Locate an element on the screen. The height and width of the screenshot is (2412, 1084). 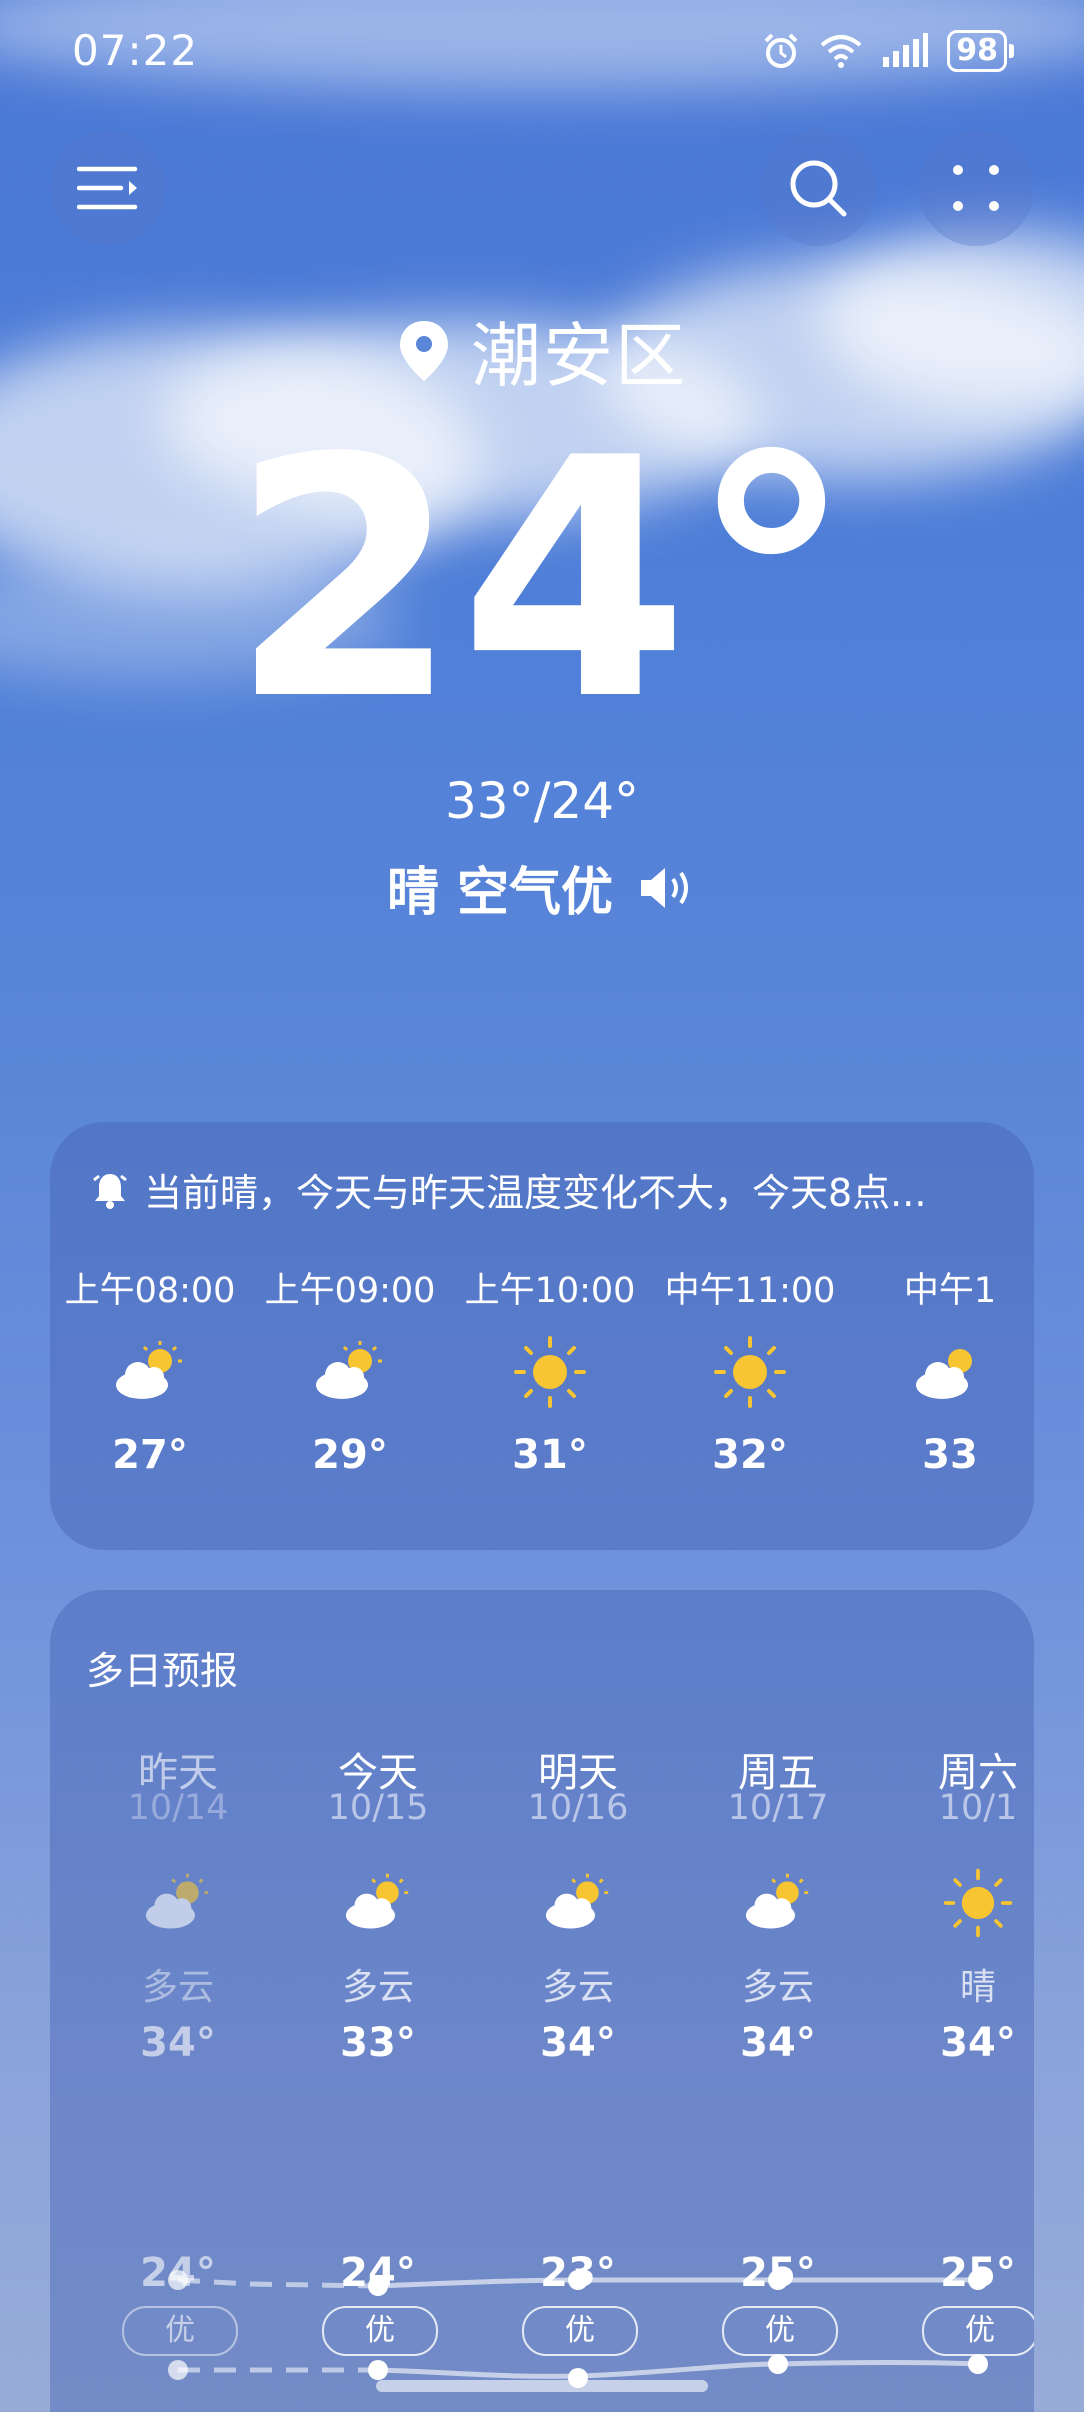
day-item: 周五 10/17 多云 34° 25° 优 is located at coordinates (778, 2048).